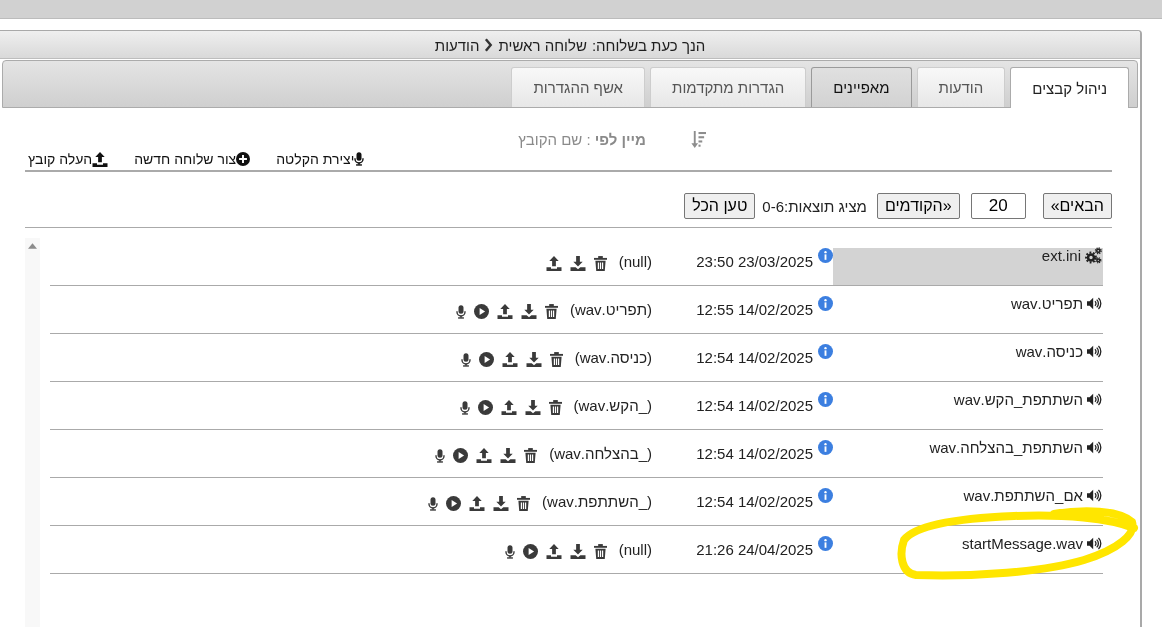 This screenshot has height=627, width=1162. What do you see at coordinates (754, 310) in the screenshot?
I see `modified-date: 14/02/2025 12:55` at bounding box center [754, 310].